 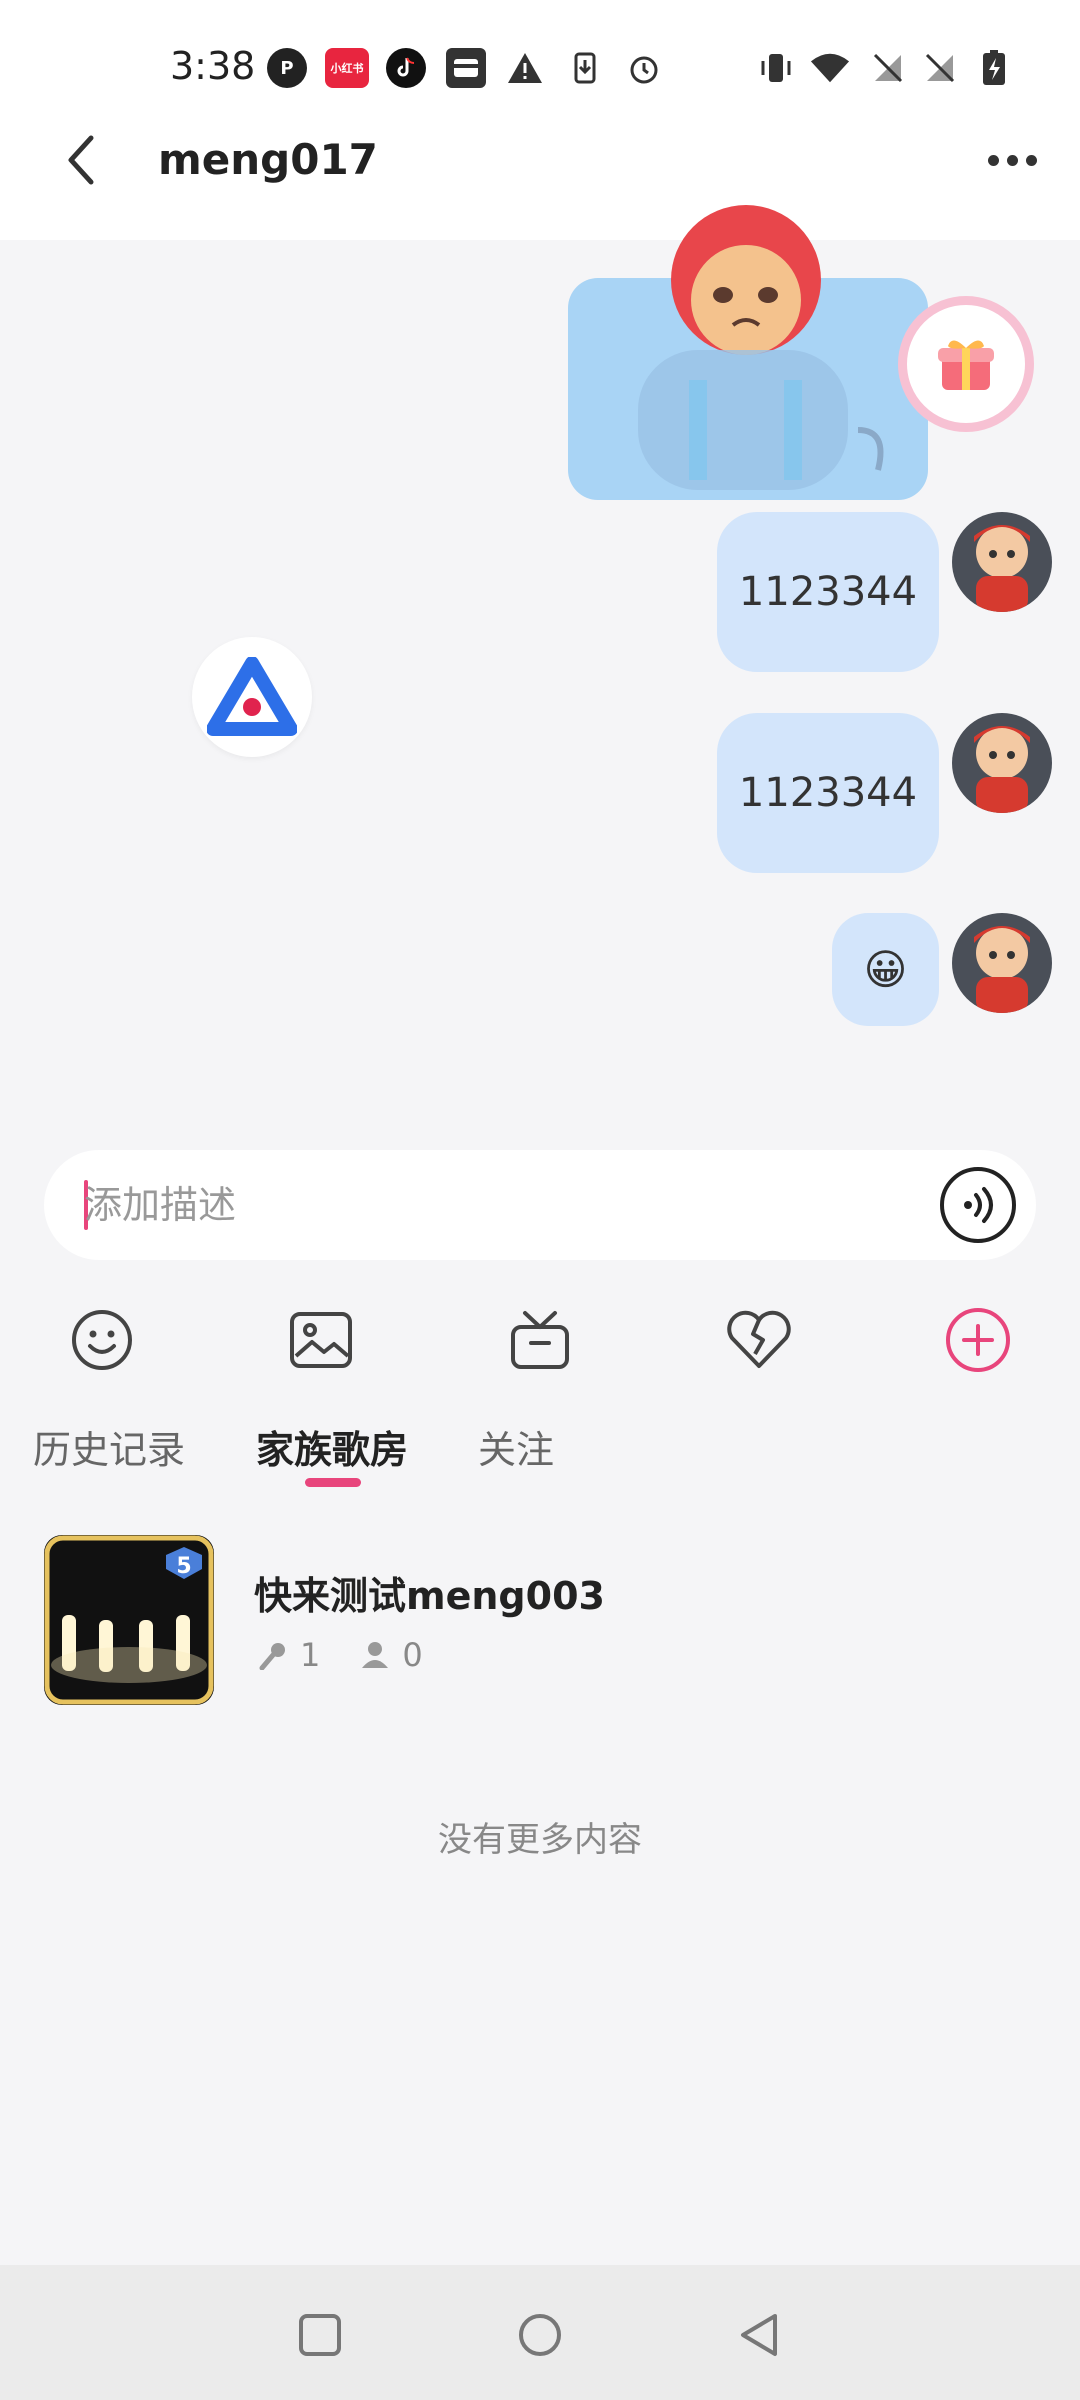 I want to click on gift-box-button, so click(x=540, y=1340).